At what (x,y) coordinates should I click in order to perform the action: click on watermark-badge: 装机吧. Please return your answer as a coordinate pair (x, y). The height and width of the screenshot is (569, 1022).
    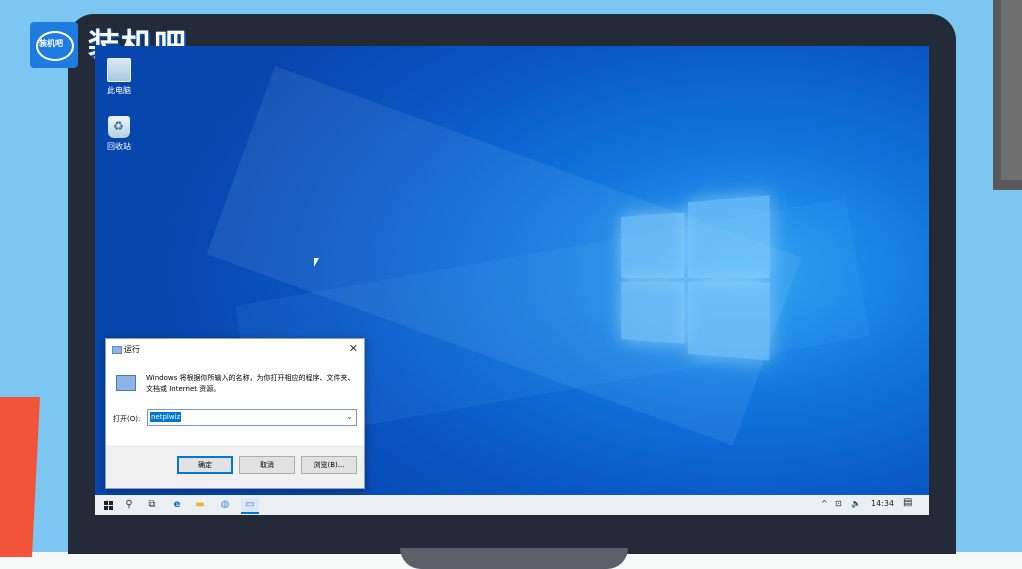
    Looking at the image, I should click on (54, 45).